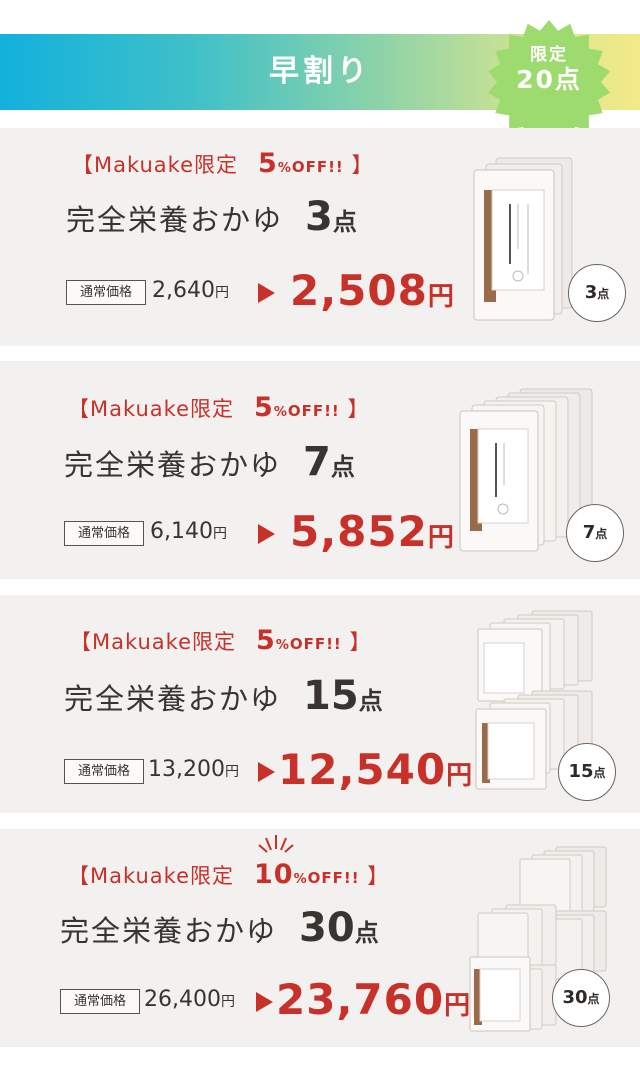 The width and height of the screenshot is (640, 1067). What do you see at coordinates (581, 771) in the screenshot?
I see `qty-circle-num: 15` at bounding box center [581, 771].